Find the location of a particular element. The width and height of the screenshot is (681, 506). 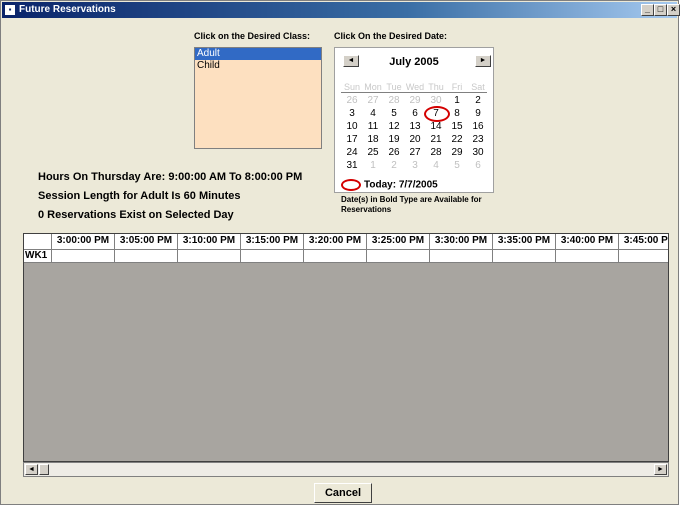

calendar-day: 12 is located at coordinates (394, 126).